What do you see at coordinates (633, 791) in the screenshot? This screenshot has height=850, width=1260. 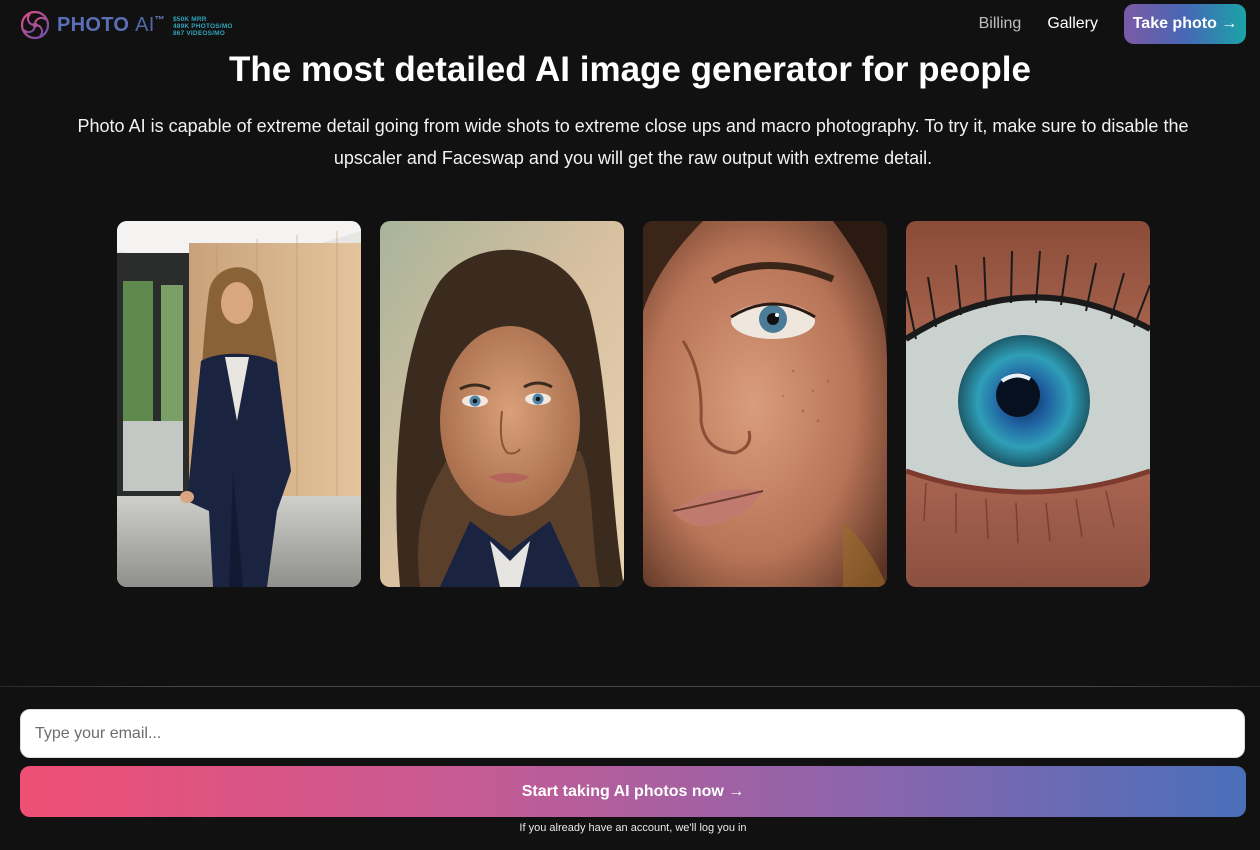 I see `start-taking-photos-button: Start taking AI photos now →` at bounding box center [633, 791].